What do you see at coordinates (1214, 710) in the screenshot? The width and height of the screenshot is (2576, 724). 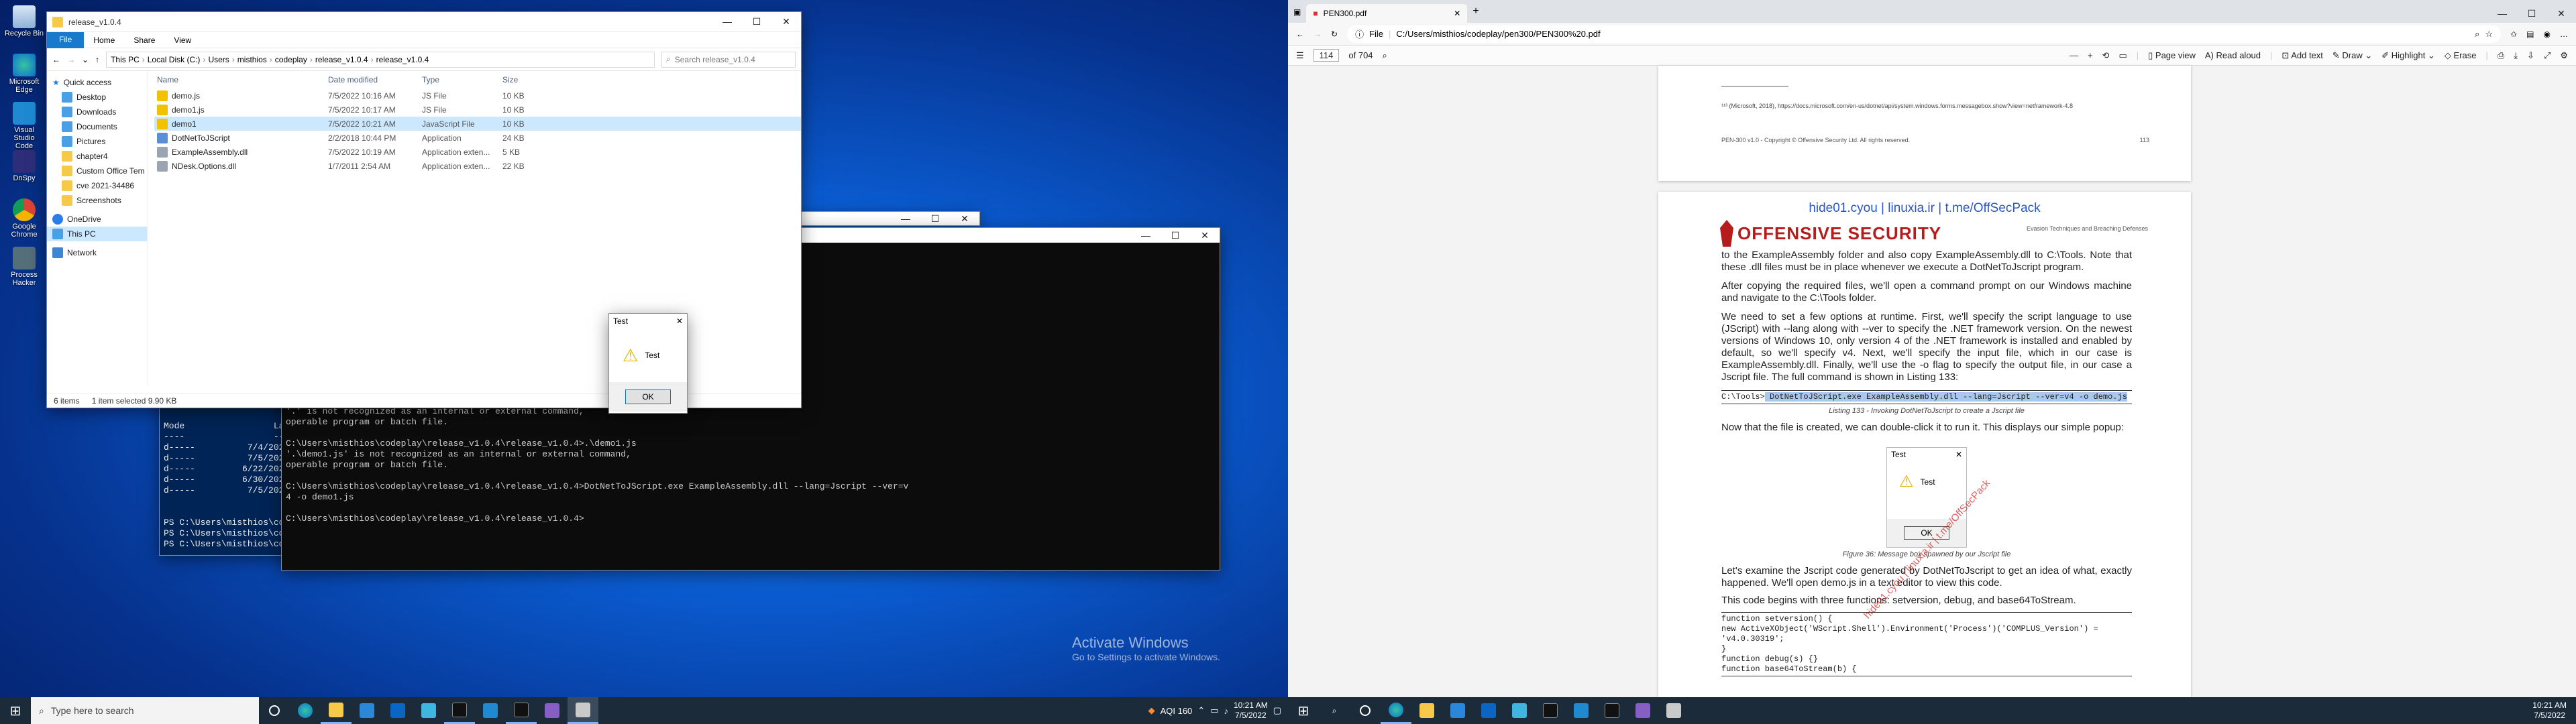 I see `network-icon: ▭` at bounding box center [1214, 710].